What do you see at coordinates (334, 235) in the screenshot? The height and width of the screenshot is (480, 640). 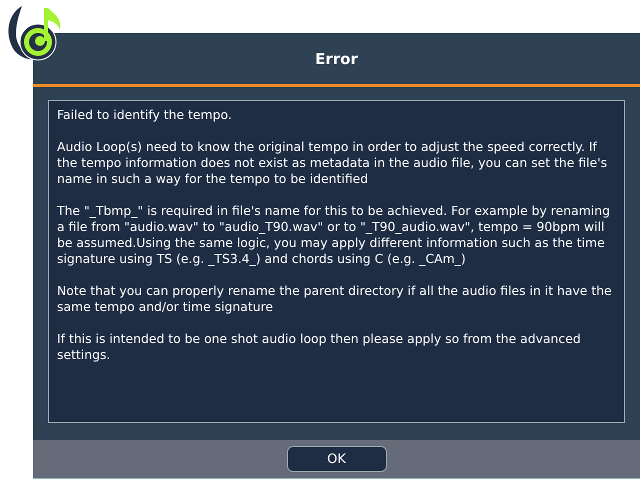 I see `message-paragraph: The "_Tbmp_" is required in file's name for this to be achieved. For example by renaming a file from "audio.wav" to "audio_T90.wav" or to "_T90_audio.wav", tempo = 90bpm will be assumed.Using the same logic, you may apply different information such as the time signature using TS (e.g. _TS3.4_) and chords using C (e.g. _CAm_)` at bounding box center [334, 235].